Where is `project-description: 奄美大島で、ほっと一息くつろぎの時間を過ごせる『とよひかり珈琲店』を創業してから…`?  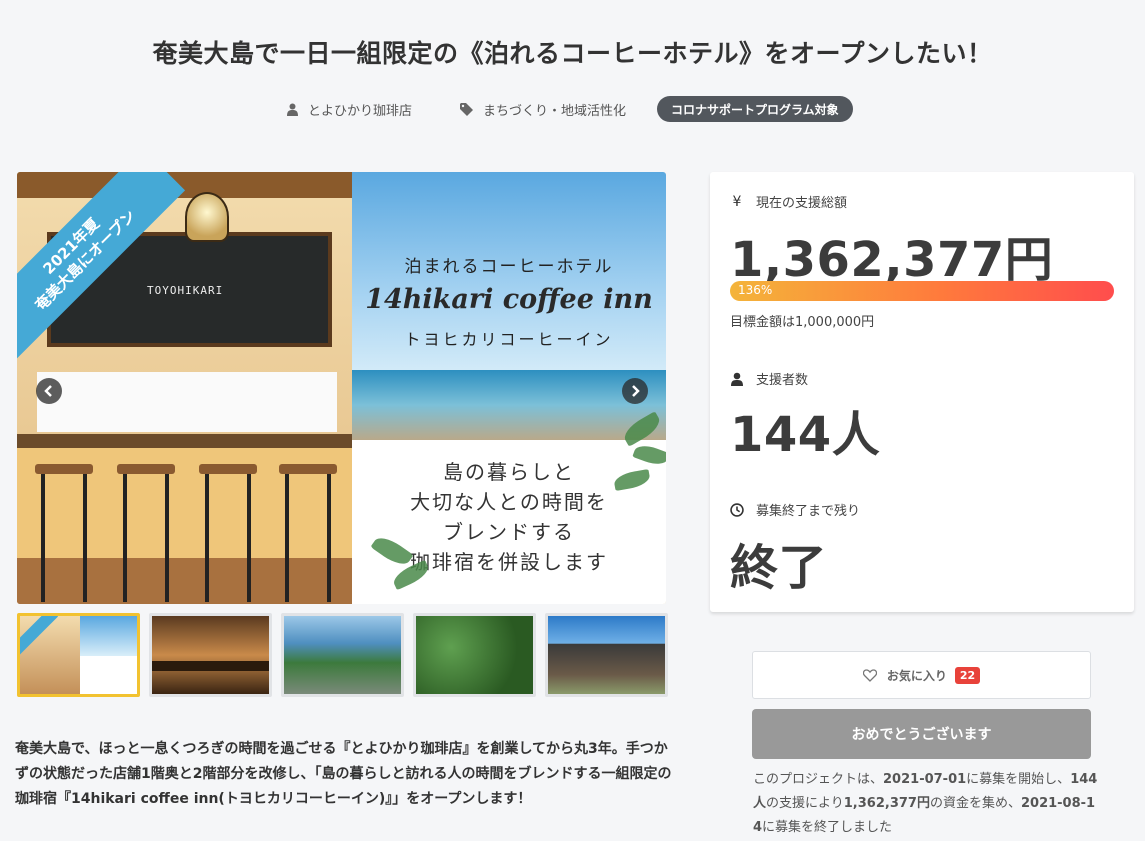 project-description: 奄美大島で、ほっと一息くつろぎの時間を過ごせる『とよひかり珈琲店』を創業してから… is located at coordinates (343, 774).